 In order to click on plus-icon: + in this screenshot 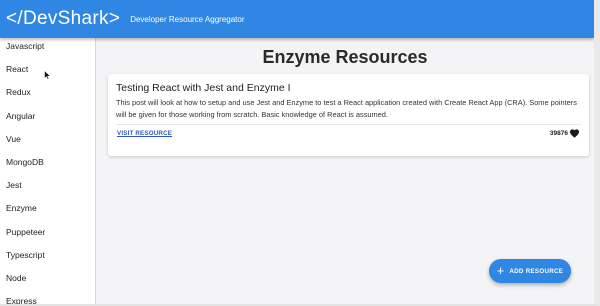, I will do `click(500, 270)`.